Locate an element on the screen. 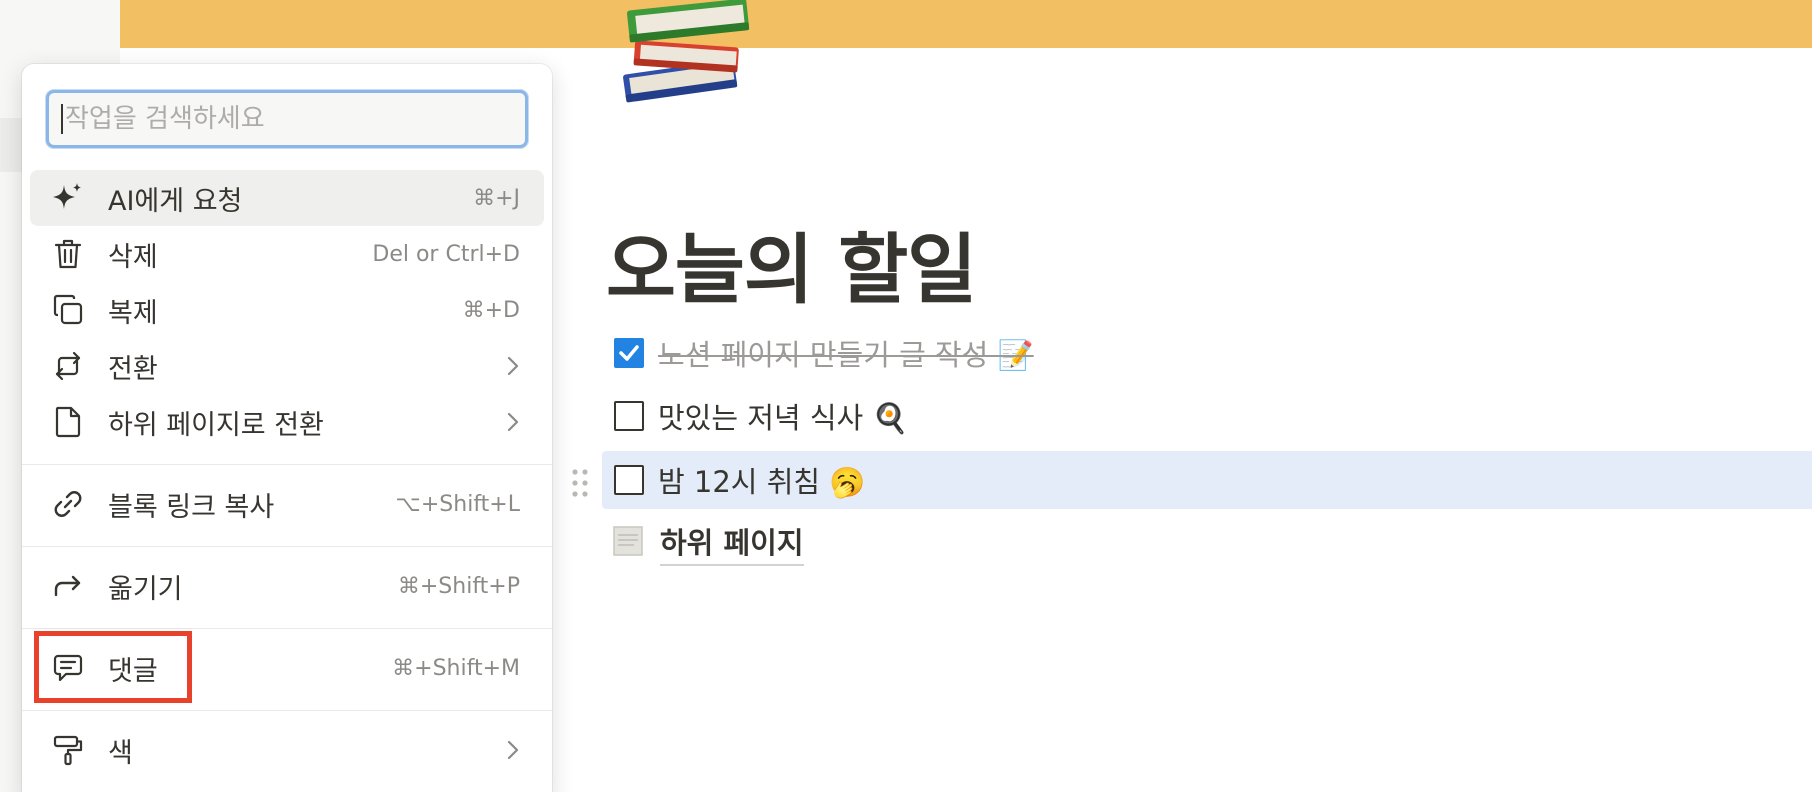  menu-item-copy-link: 블록 링크 복사 ⌥+Shift+L is located at coordinates (287, 504).